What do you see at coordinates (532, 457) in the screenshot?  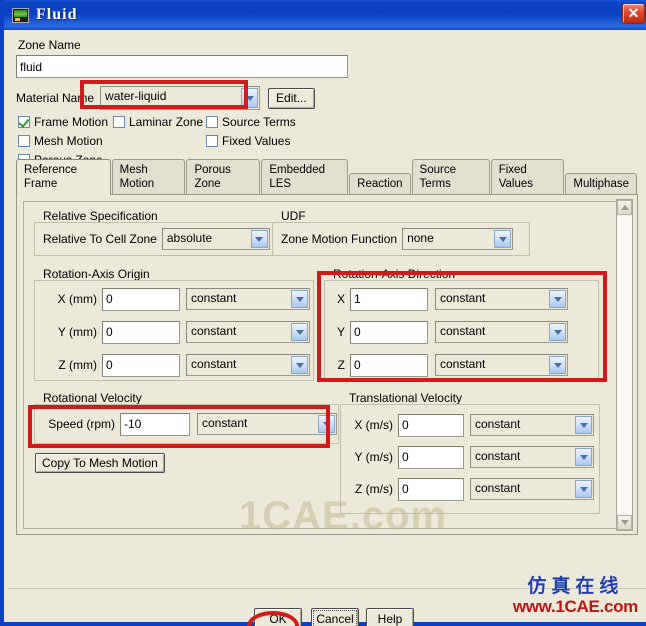 I see `trans-y-mode-select: constant` at bounding box center [532, 457].